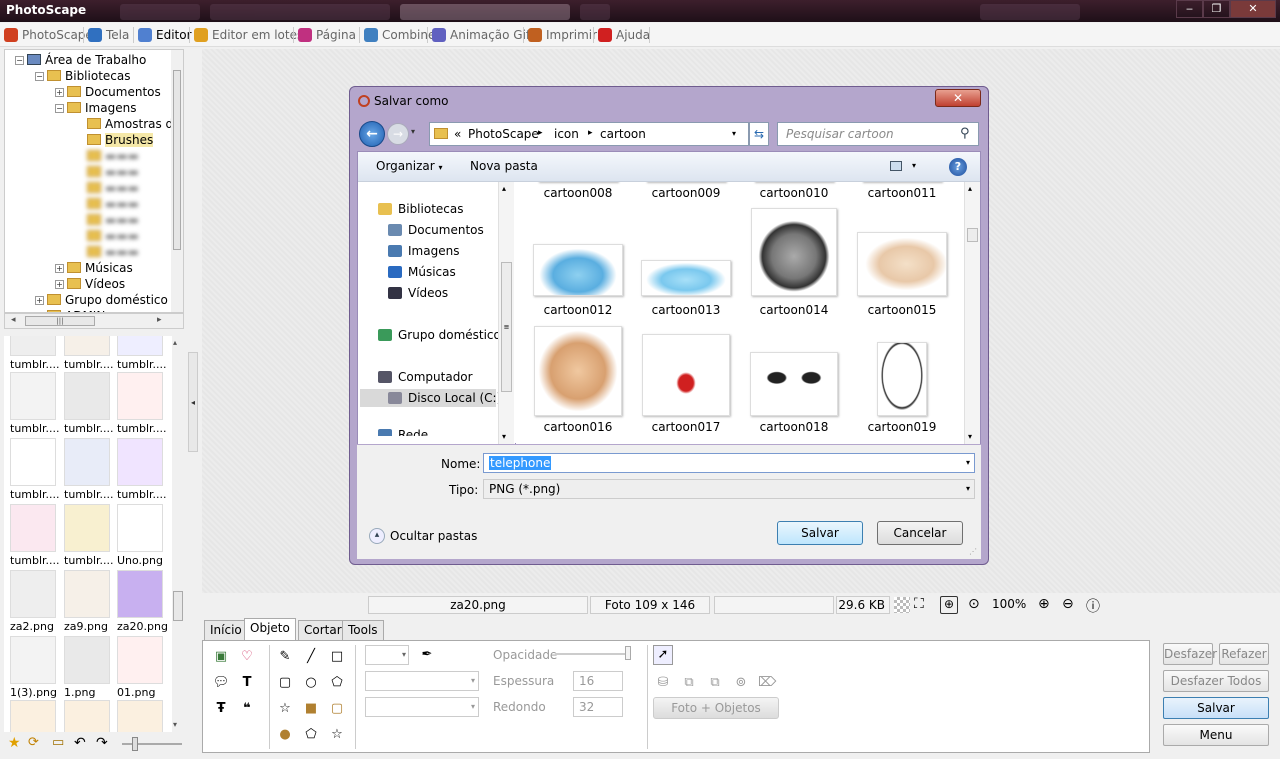 The image size is (1280, 759). What do you see at coordinates (363, 630) in the screenshot?
I see `editor-tab-tools: Tools` at bounding box center [363, 630].